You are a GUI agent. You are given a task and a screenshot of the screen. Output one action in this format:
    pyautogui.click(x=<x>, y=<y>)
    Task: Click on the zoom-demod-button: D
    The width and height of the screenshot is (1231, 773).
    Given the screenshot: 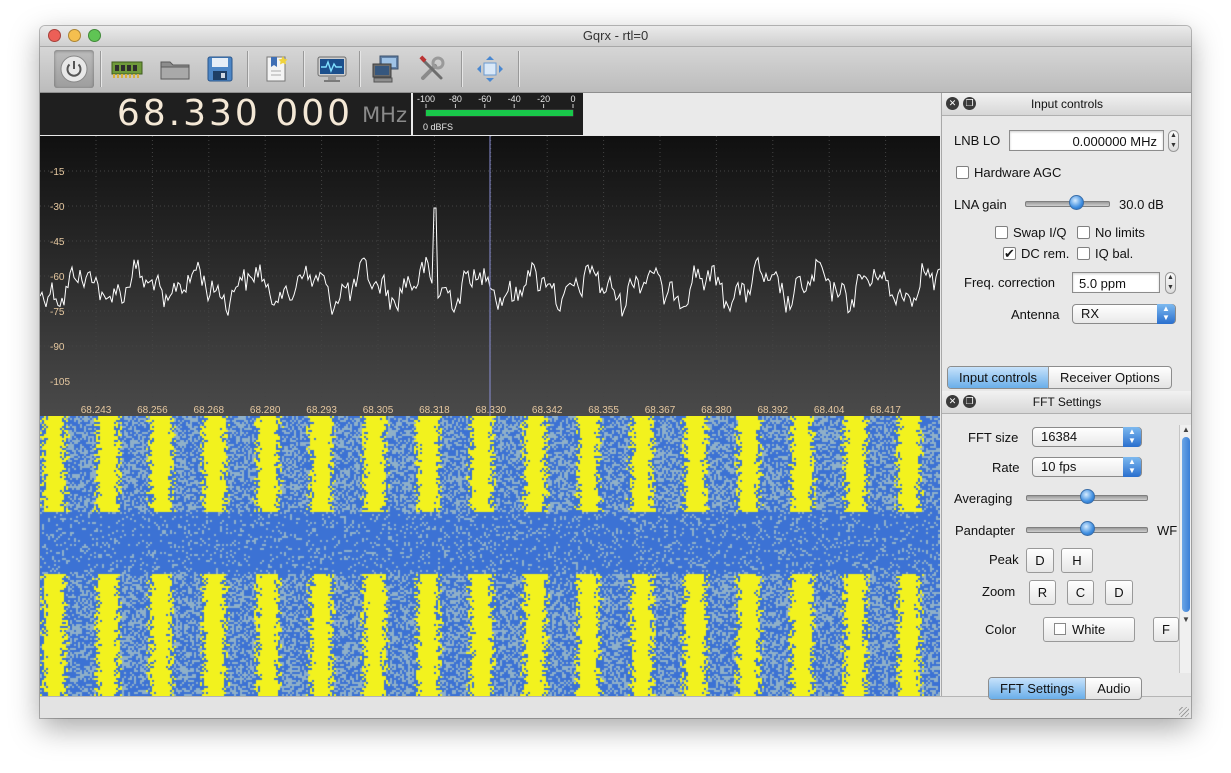 What is the action you would take?
    pyautogui.click(x=1119, y=592)
    